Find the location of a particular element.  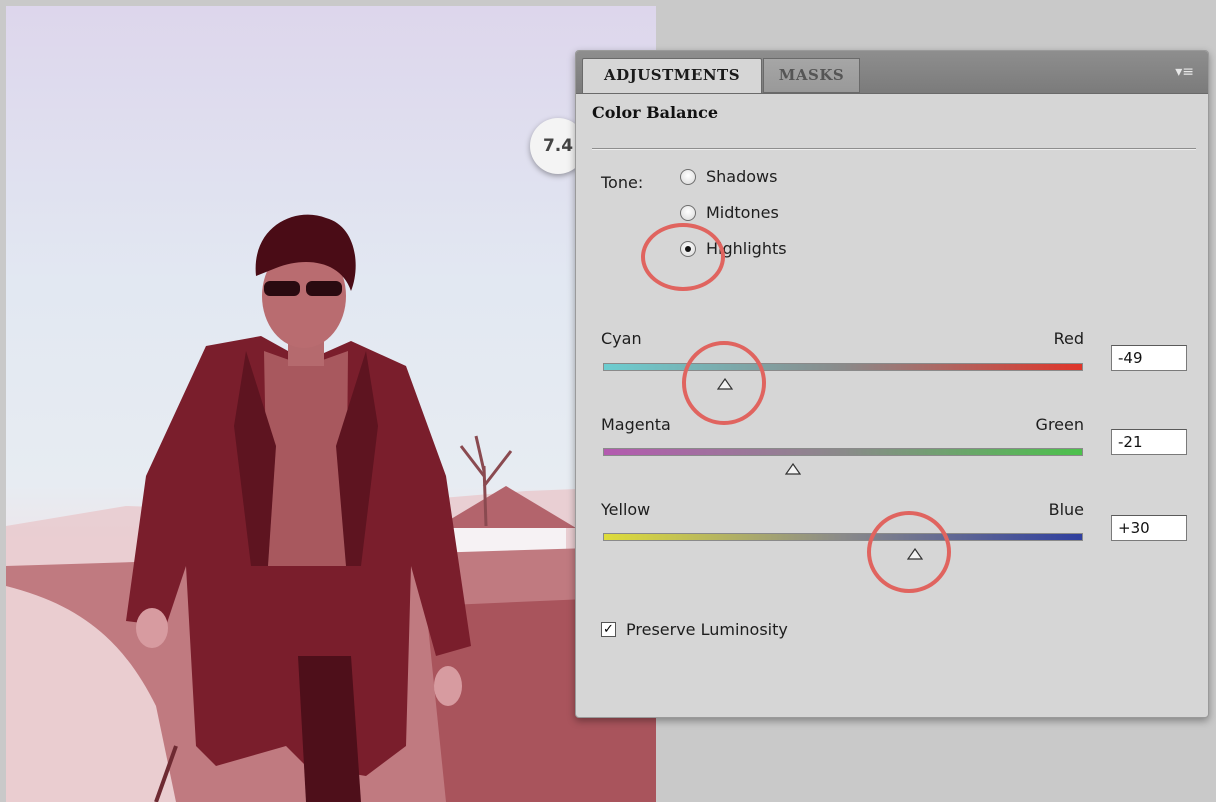

slider-magenta-label: Magenta is located at coordinates (636, 424).